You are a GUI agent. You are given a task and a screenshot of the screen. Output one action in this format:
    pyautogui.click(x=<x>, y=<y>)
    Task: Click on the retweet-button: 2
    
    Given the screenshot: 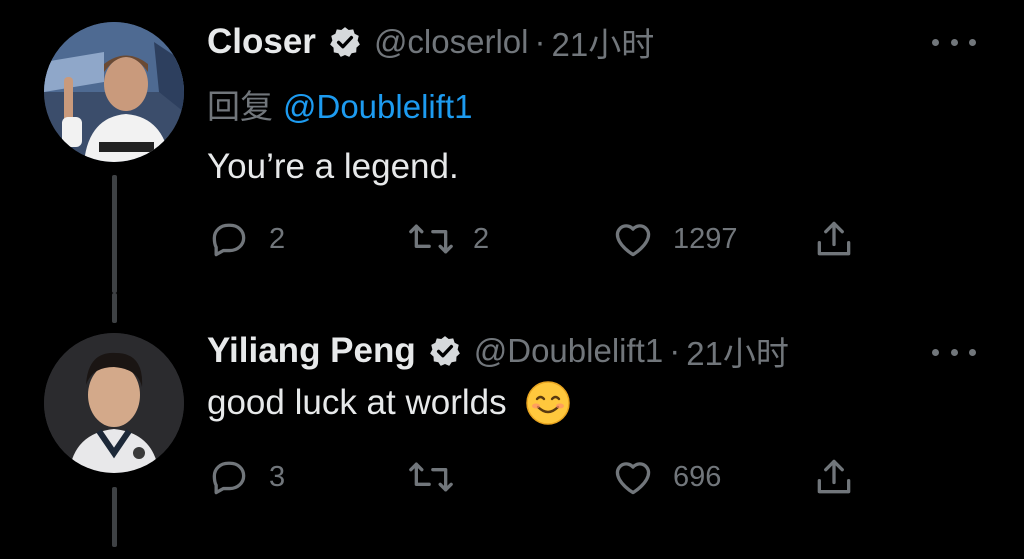 What is the action you would take?
    pyautogui.click(x=448, y=239)
    